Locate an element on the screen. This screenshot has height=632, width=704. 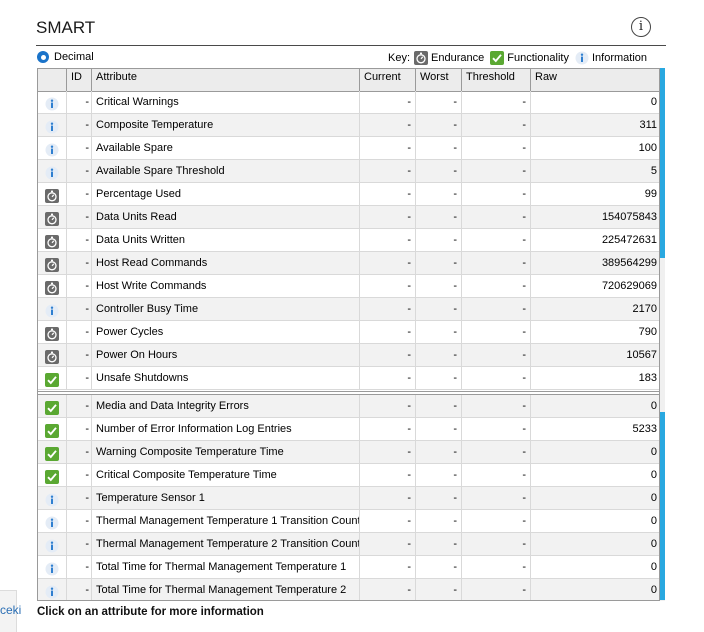
scrollbar-thumb-upper is located at coordinates (662, 163).